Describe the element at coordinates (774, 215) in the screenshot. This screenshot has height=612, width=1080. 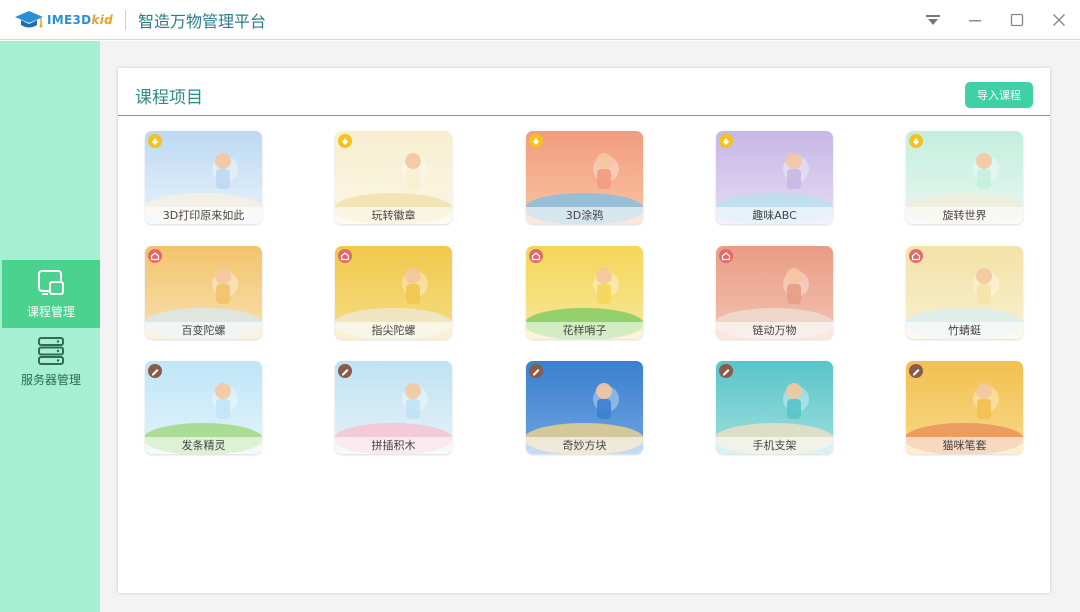
I see `course-label: 趣味ABC` at that location.